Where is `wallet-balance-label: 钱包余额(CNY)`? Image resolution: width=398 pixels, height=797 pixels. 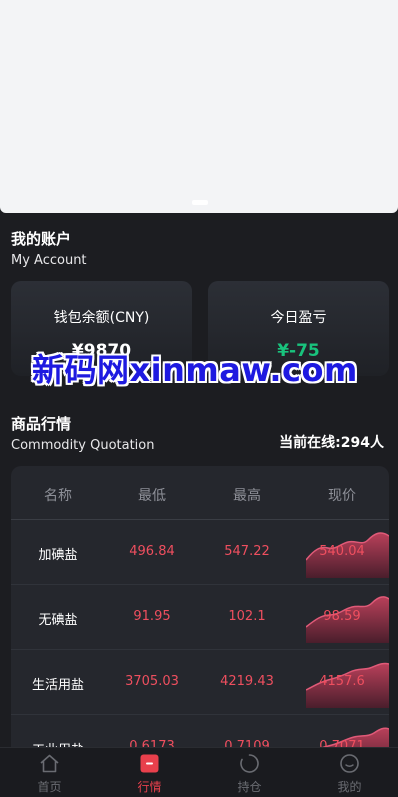
wallet-balance-label: 钱包余额(CNY) is located at coordinates (101, 318).